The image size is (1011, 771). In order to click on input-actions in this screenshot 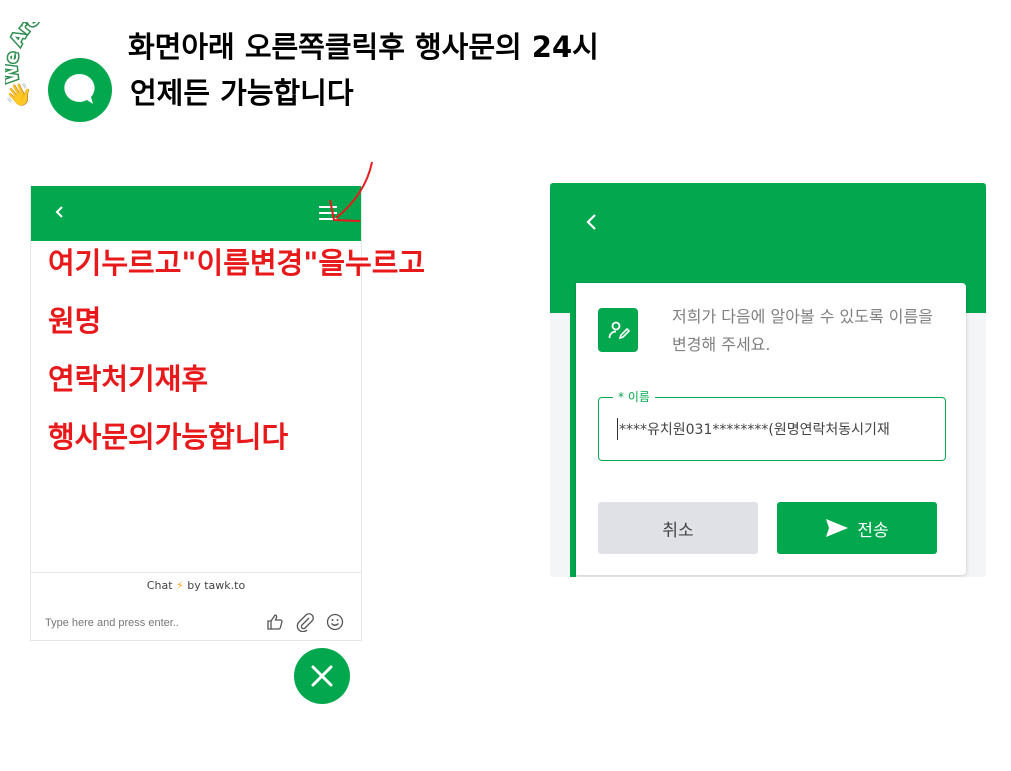, I will do `click(305, 622)`.